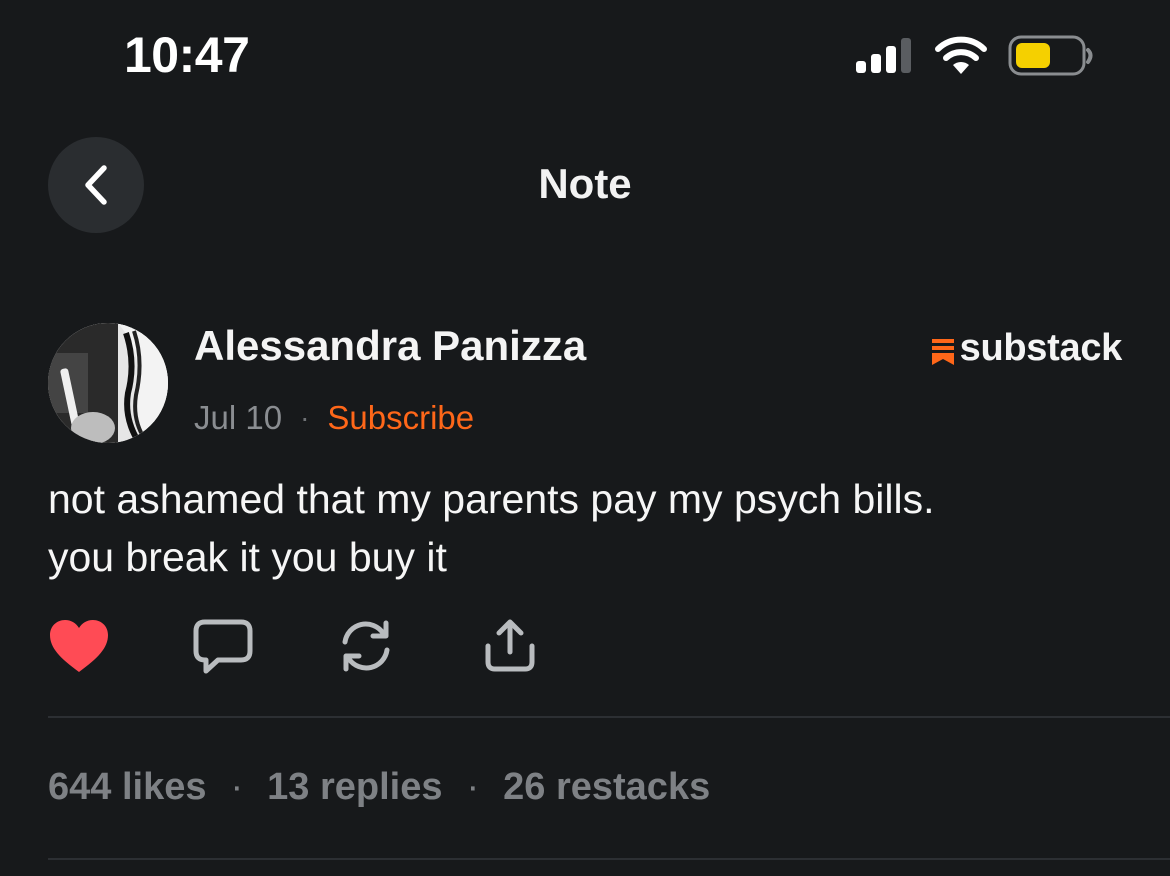 The width and height of the screenshot is (1170, 876). What do you see at coordinates (961, 55) in the screenshot?
I see `wifi-icon` at bounding box center [961, 55].